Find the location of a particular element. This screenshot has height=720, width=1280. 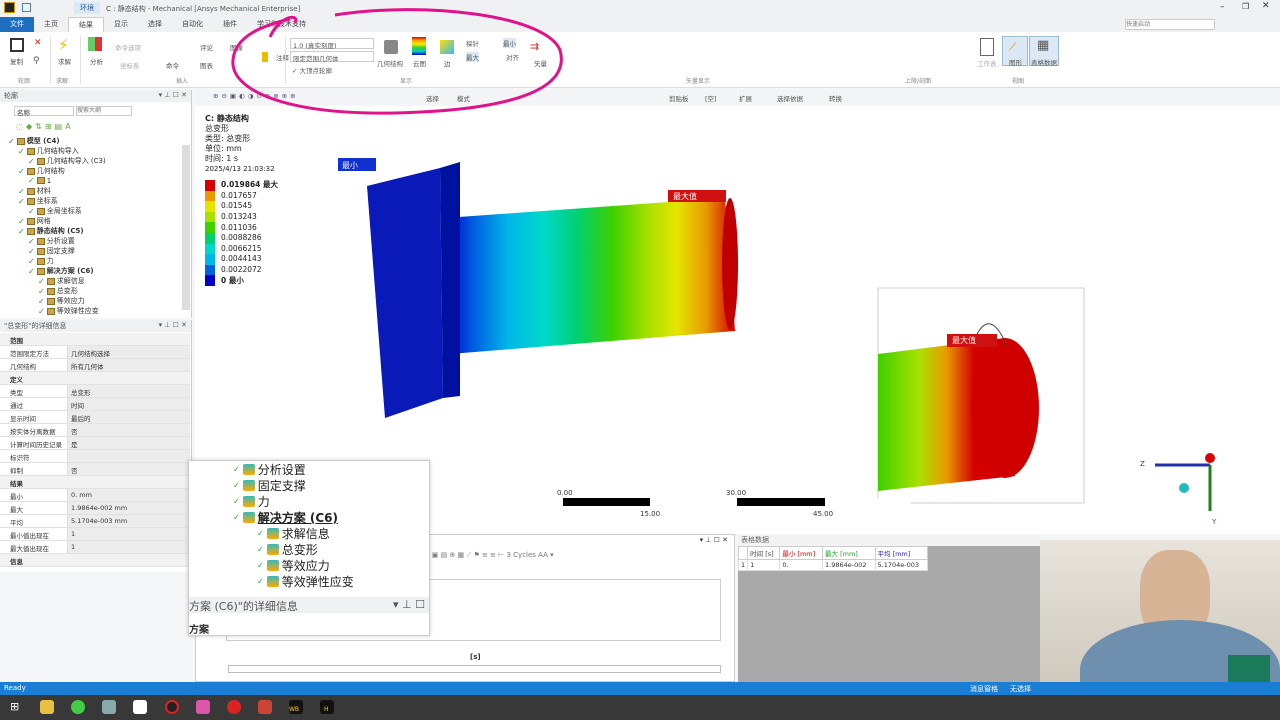

tree-item: ✓ 分析设置 is located at coordinates (51, 241).